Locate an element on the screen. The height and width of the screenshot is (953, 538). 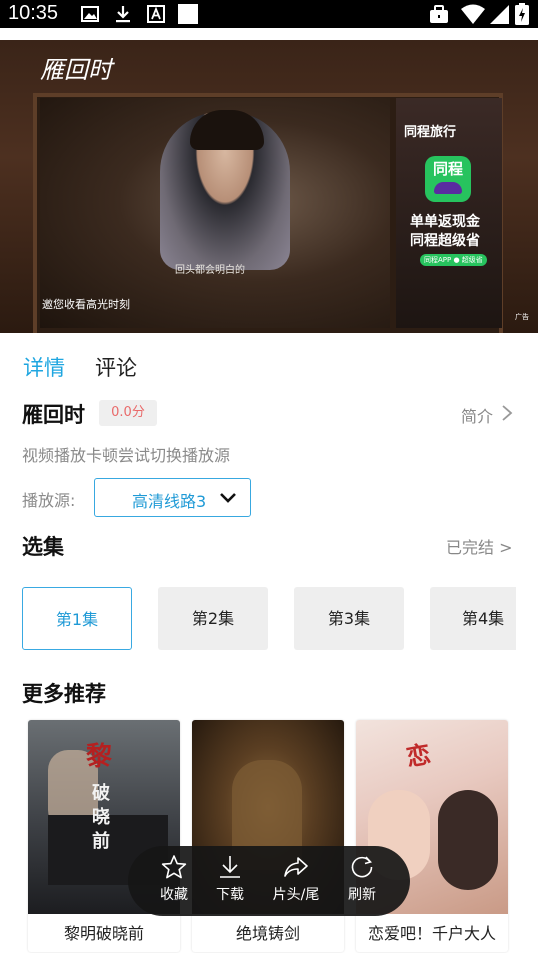
battery-icon is located at coordinates (522, 14).